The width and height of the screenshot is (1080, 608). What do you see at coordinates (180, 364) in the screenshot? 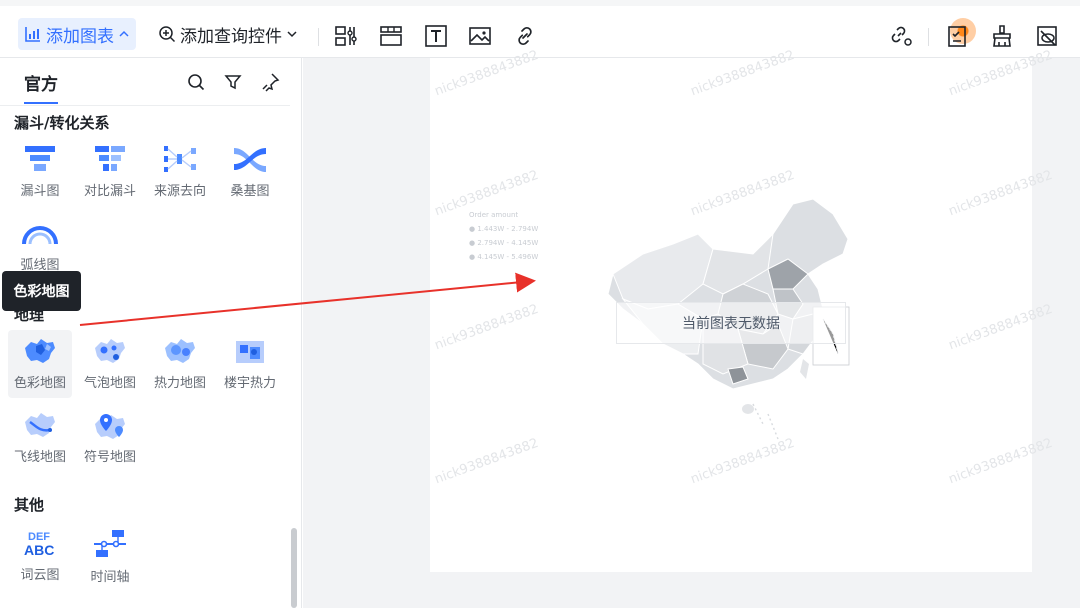
I see `chart-item-heat-map: 热力地图` at bounding box center [180, 364].